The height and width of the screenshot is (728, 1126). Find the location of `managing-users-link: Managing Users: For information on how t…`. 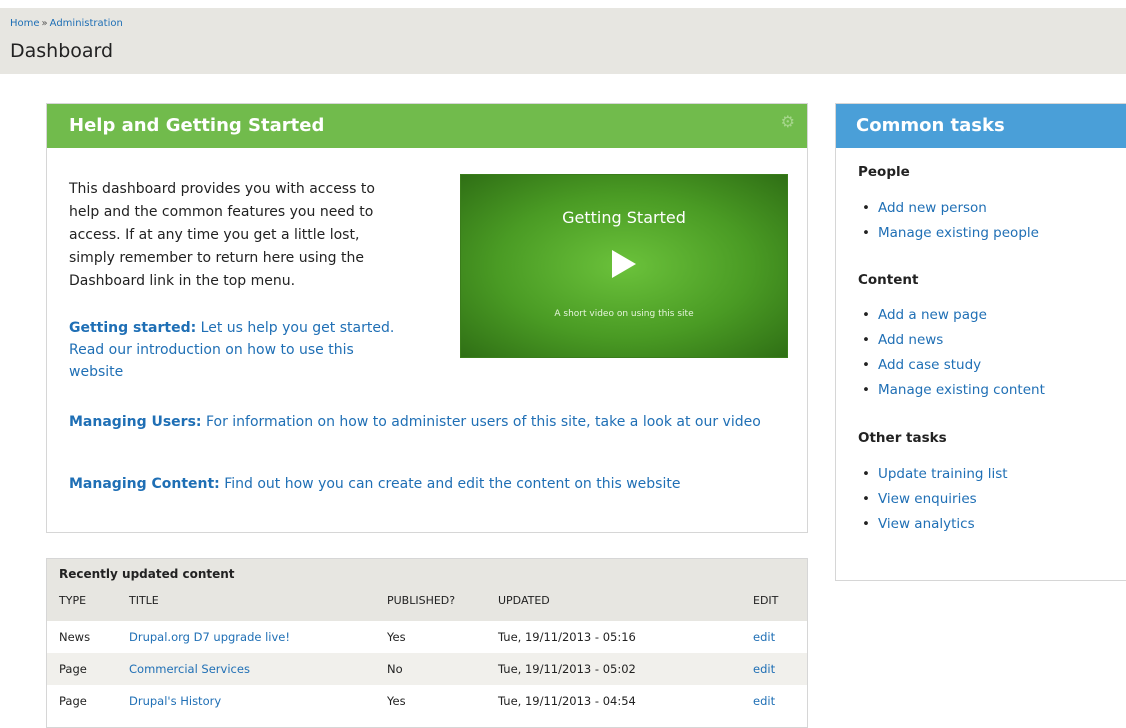

managing-users-link: Managing Users: For information on how t… is located at coordinates (424, 422).